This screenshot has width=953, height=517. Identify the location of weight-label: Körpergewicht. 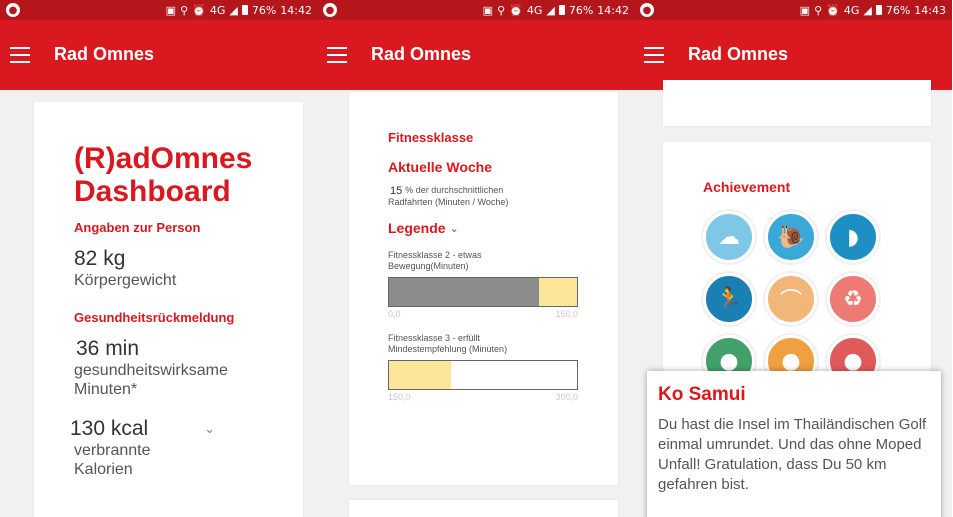
(125, 280).